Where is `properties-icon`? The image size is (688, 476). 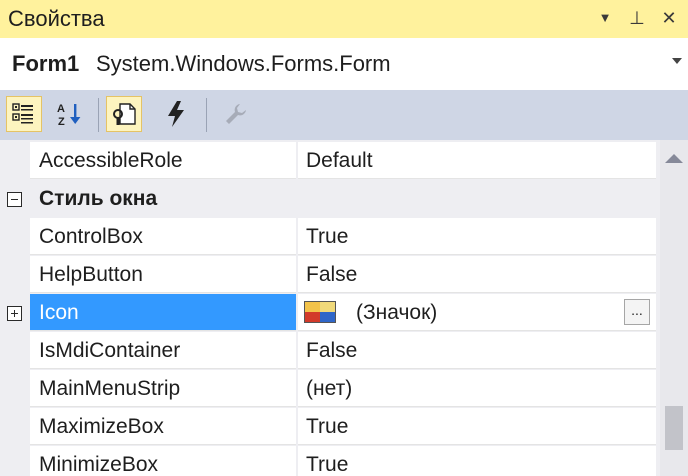 properties-icon is located at coordinates (124, 114).